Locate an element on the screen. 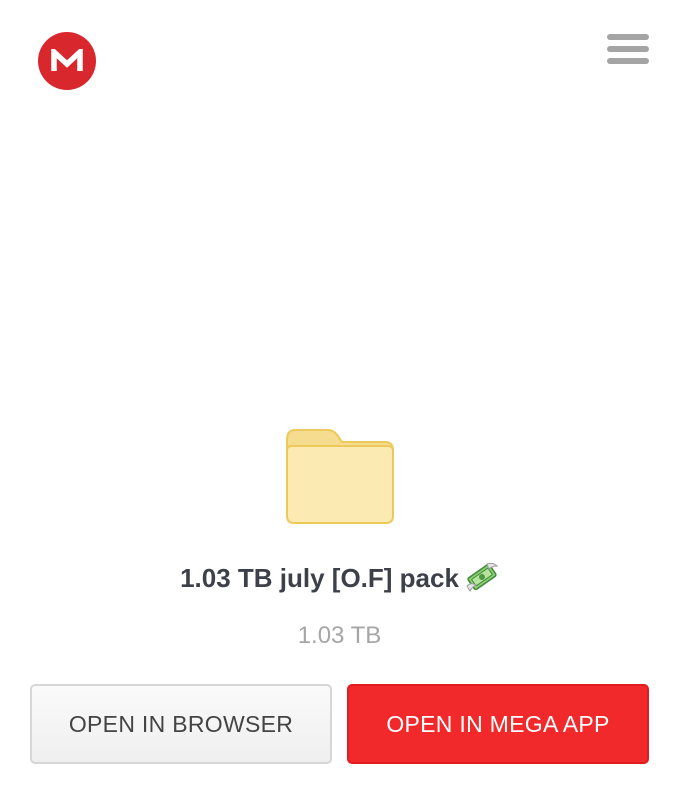 The image size is (679, 800). file-name-text: 1.03 TB july [O.F] pack is located at coordinates (319, 578).